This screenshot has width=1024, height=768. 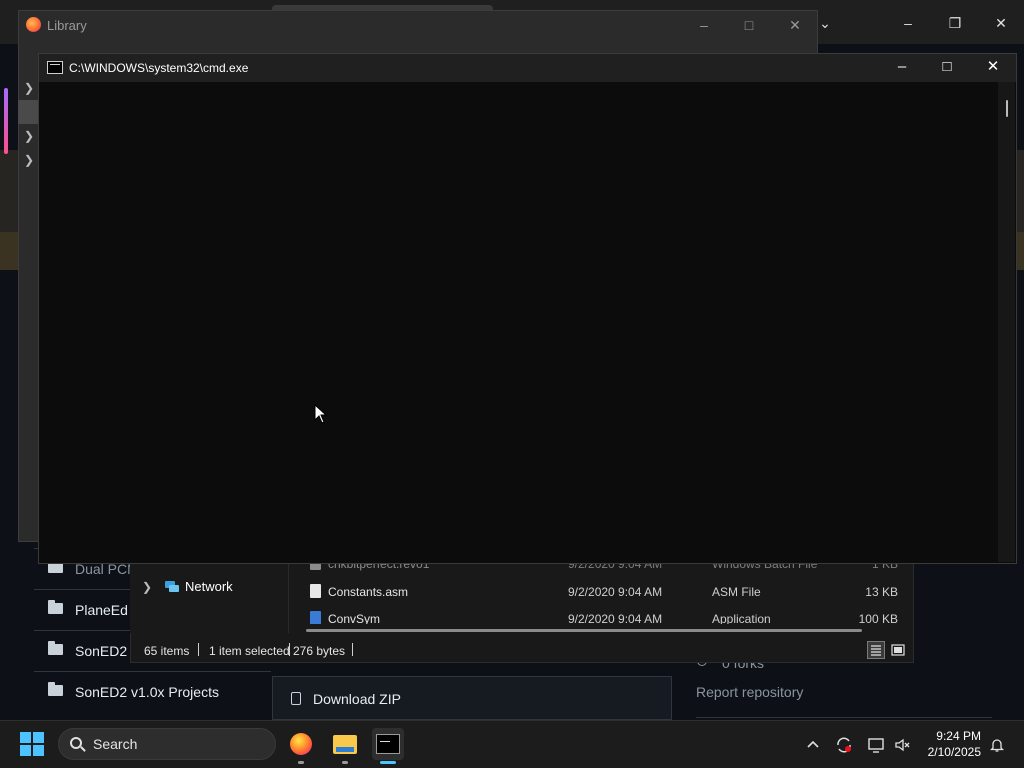 I want to click on horizontal-scrollbar, so click(x=584, y=630).